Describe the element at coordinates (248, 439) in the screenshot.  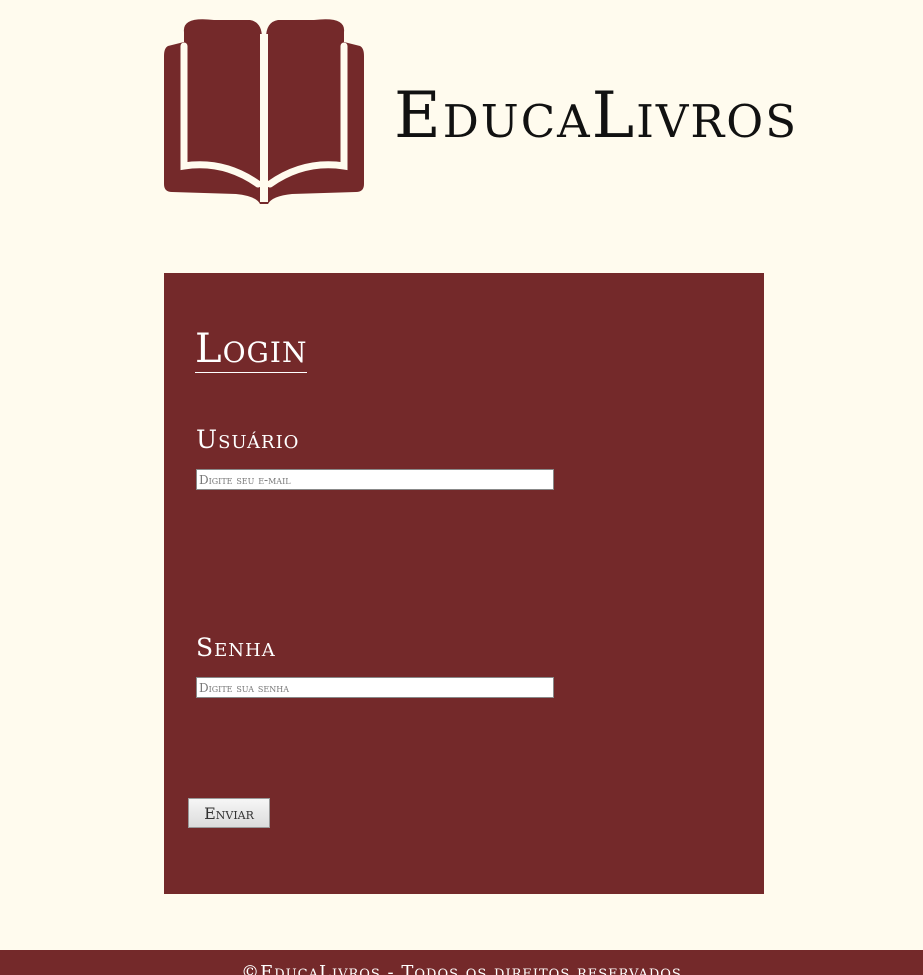
I see `username-label: Usuário` at that location.